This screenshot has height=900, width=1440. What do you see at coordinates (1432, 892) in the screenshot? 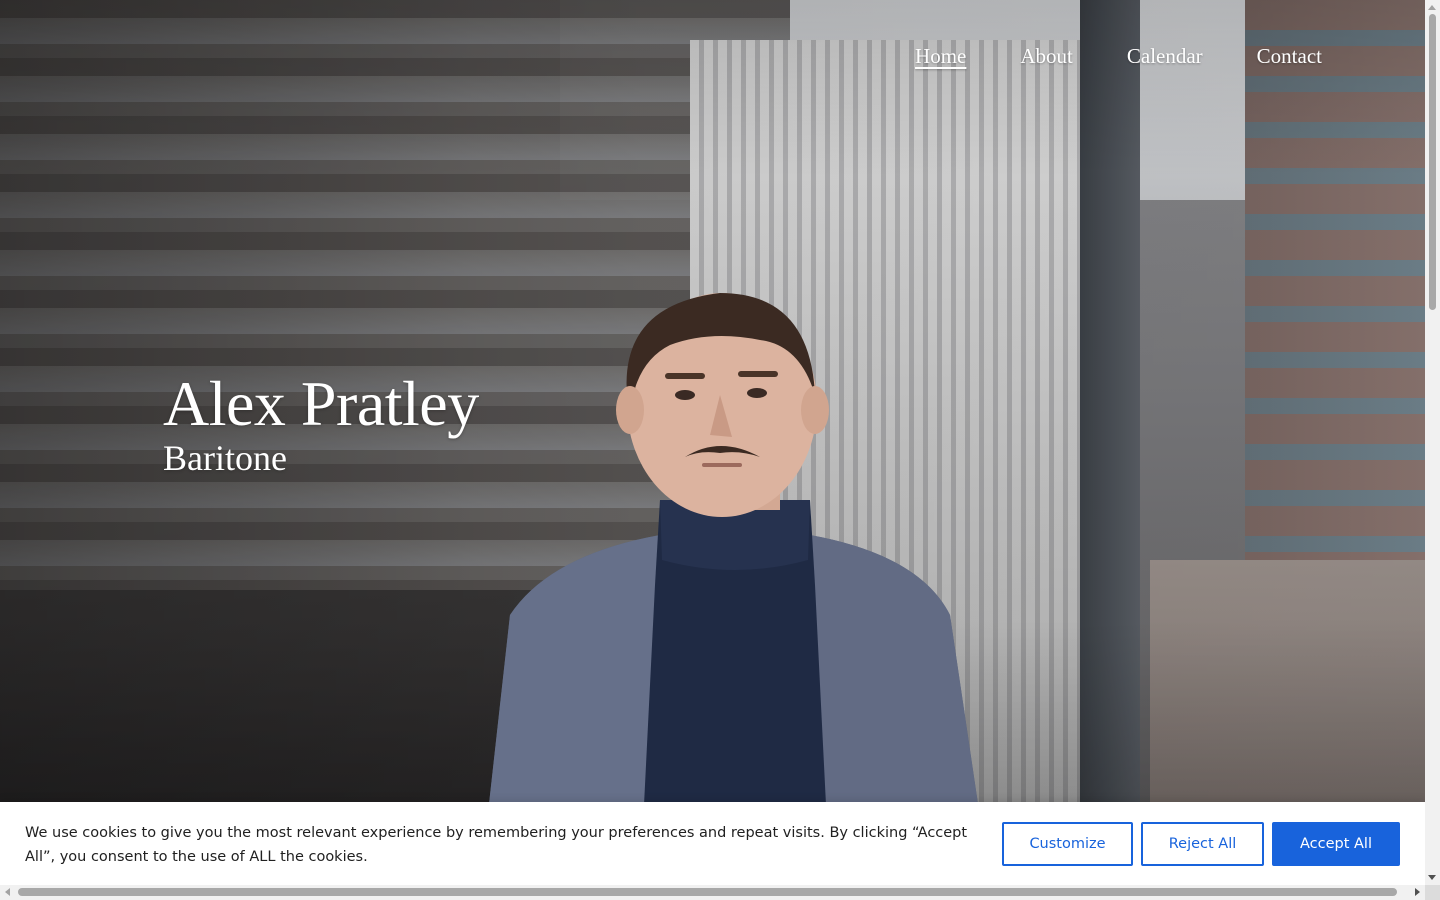
I see `scrollbar-corner` at bounding box center [1432, 892].